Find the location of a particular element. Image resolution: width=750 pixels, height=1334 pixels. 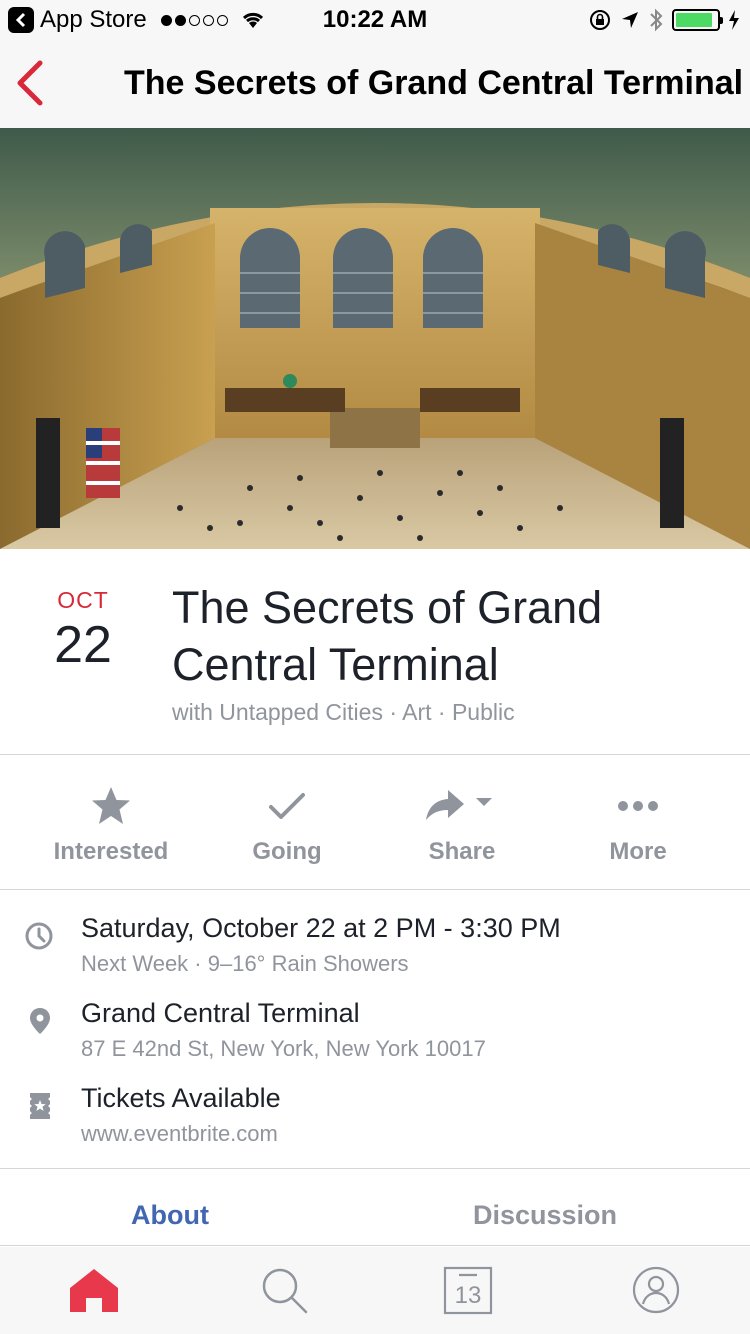

interested-button: Interested is located at coordinates (111, 825).